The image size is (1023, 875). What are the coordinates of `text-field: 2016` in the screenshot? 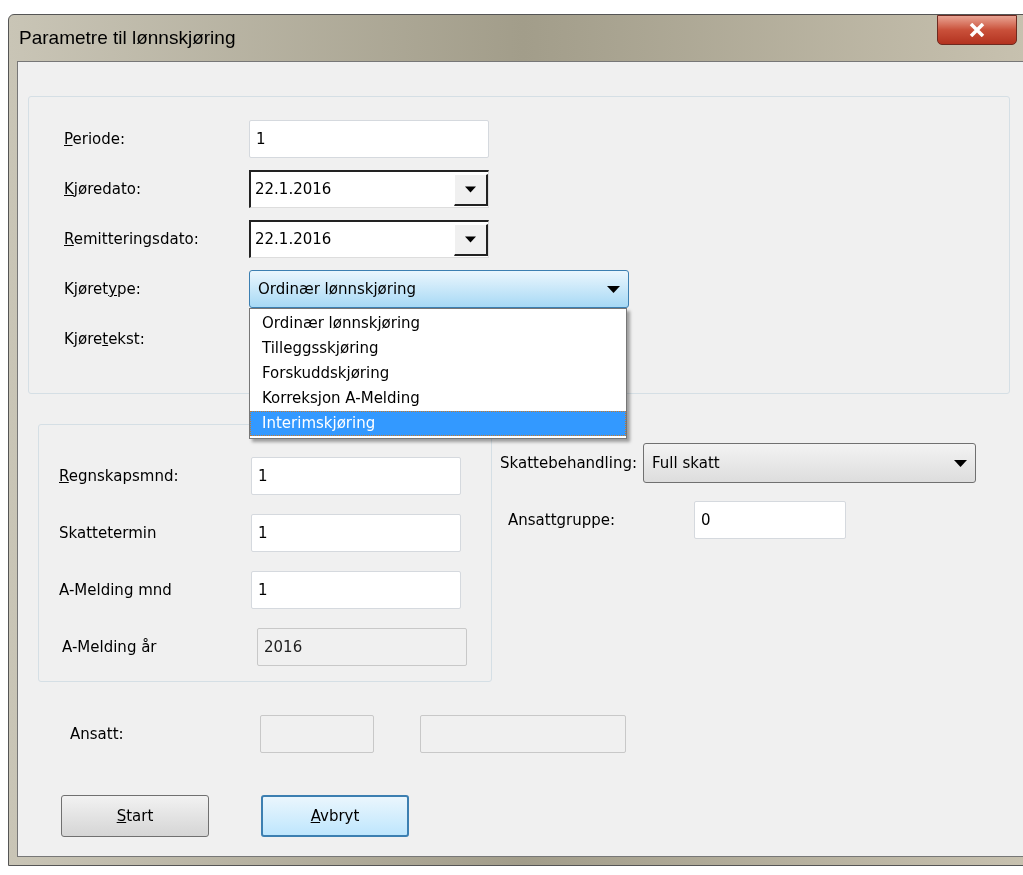 It's located at (362, 647).